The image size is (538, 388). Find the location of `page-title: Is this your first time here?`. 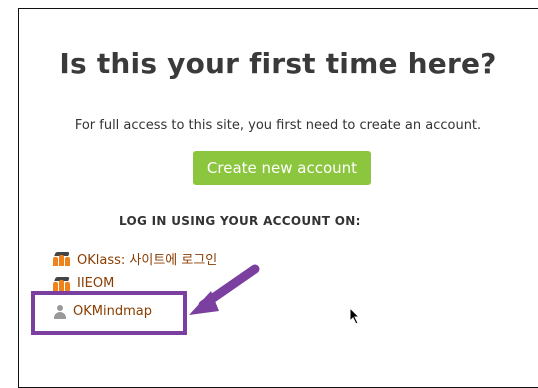

page-title: Is this your first time here? is located at coordinates (278, 63).